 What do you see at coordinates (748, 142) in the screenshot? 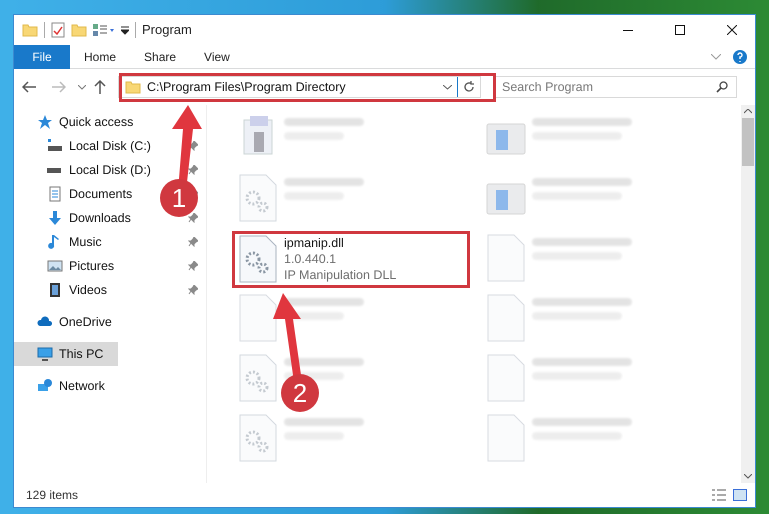
I see `scroll-thumb` at bounding box center [748, 142].